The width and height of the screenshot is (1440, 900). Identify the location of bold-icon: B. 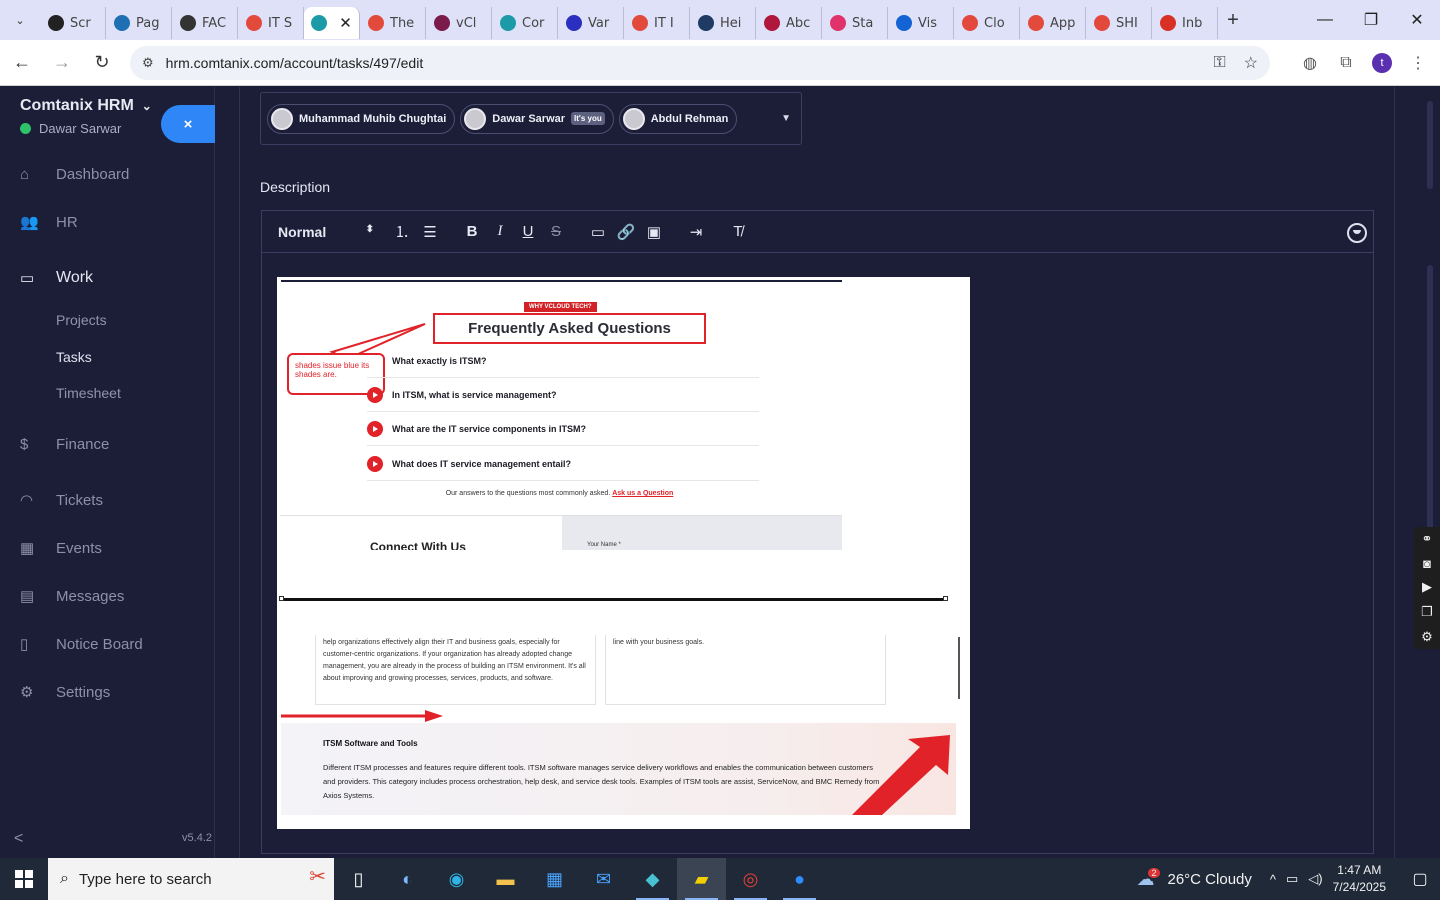
(472, 231).